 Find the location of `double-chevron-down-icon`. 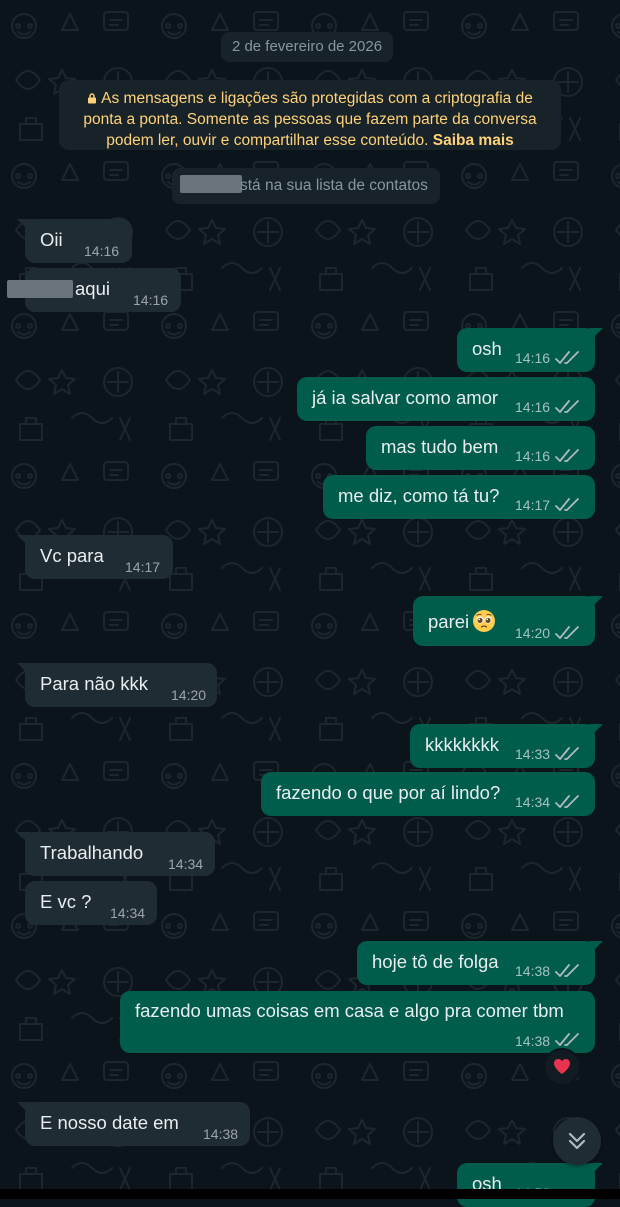

double-chevron-down-icon is located at coordinates (577, 1141).